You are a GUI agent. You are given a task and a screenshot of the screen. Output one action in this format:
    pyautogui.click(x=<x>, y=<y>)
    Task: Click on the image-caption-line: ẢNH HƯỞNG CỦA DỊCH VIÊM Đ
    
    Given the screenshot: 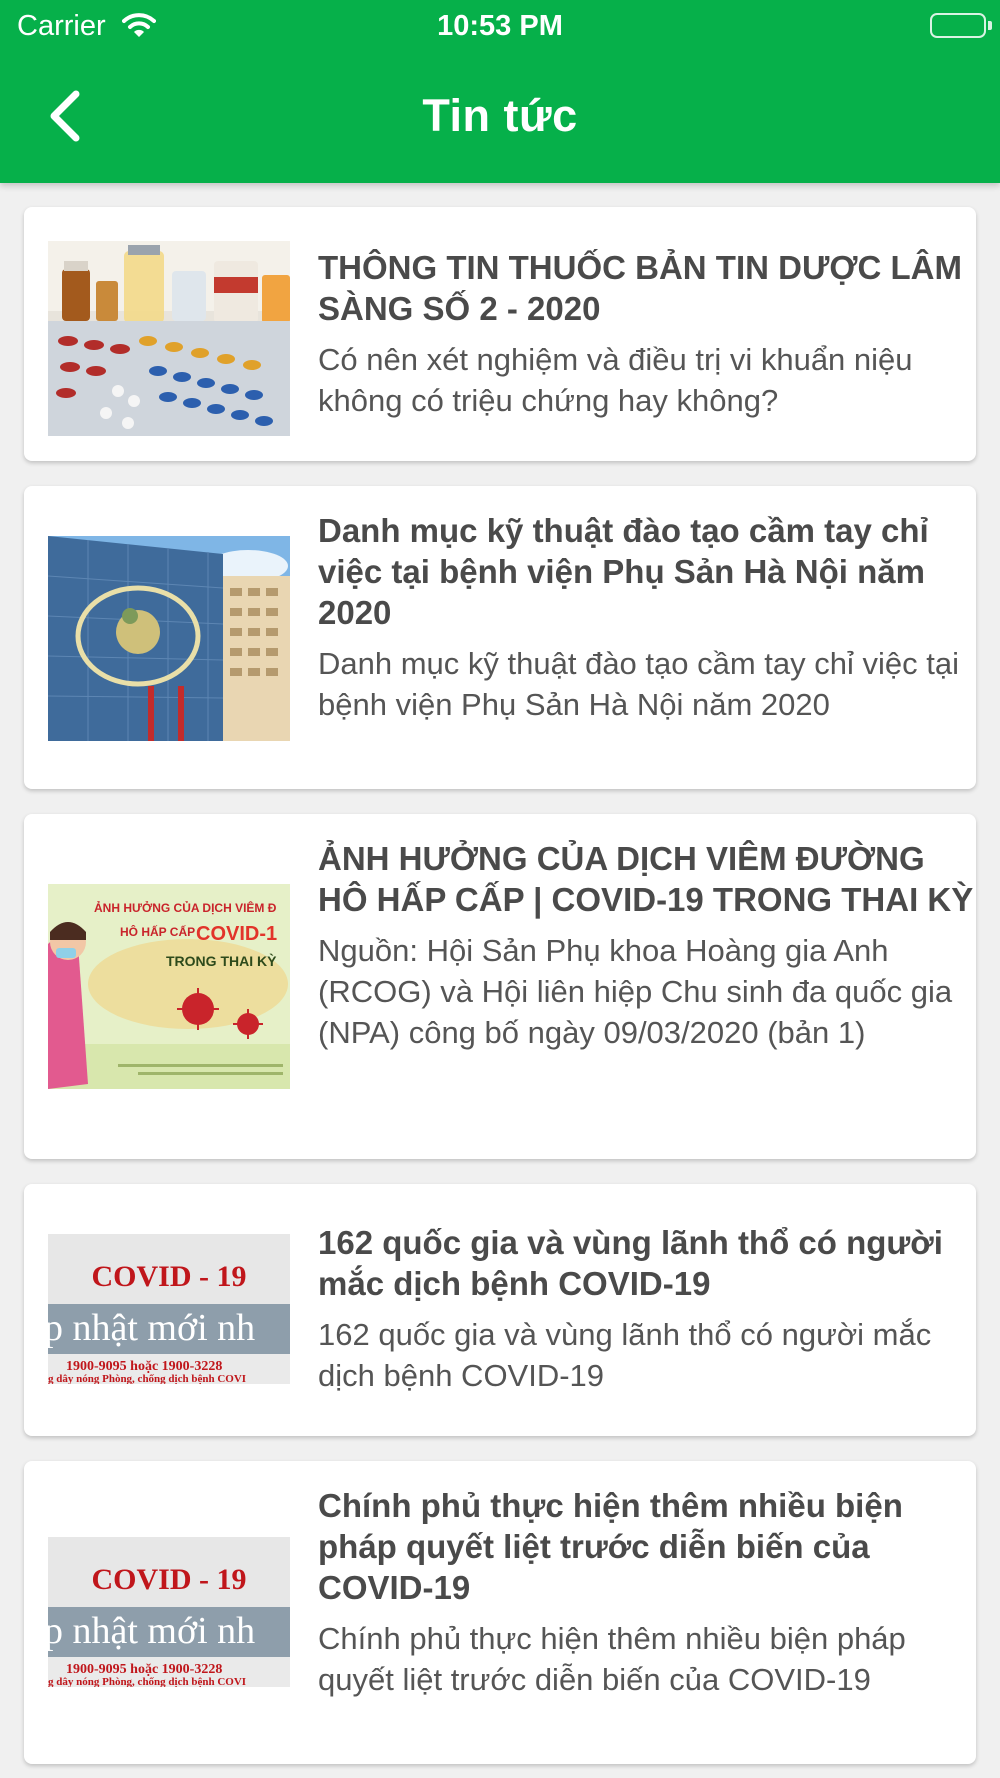 What is the action you would take?
    pyautogui.click(x=185, y=907)
    